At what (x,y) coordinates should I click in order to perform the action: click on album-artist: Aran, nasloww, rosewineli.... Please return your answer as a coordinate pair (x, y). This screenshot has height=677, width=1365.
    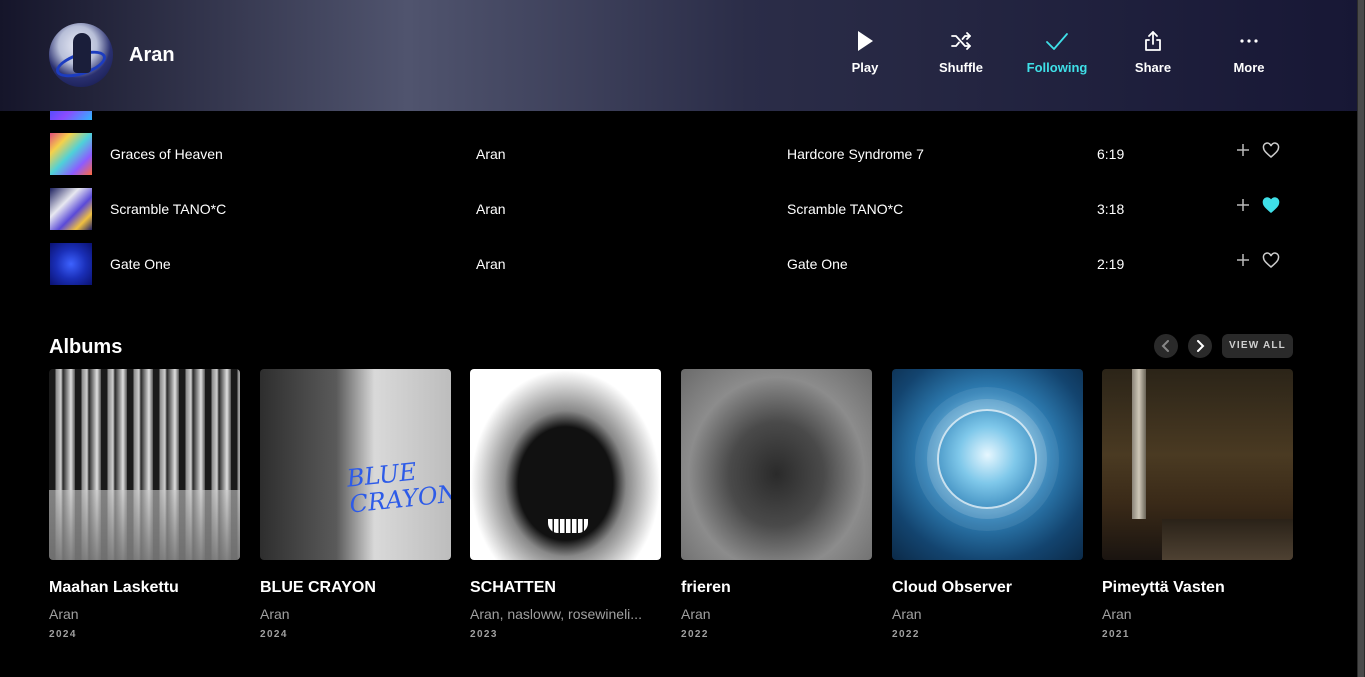
    Looking at the image, I should click on (565, 614).